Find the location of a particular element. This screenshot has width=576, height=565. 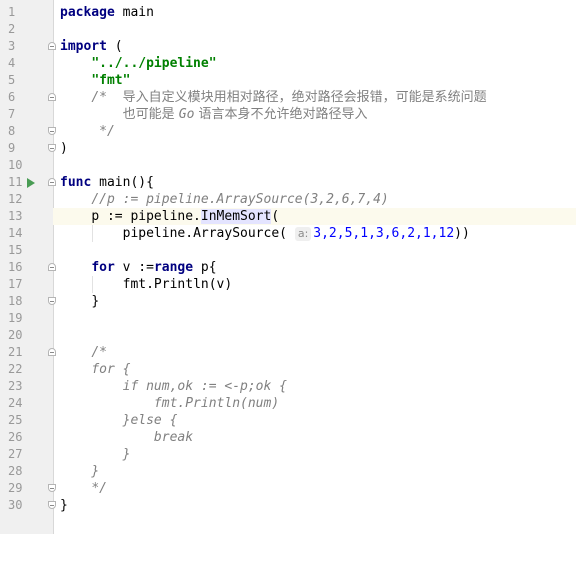

code-line: 6 /* 导入自定义模块用相对路径，绝对路径会报错，可能是系统问题 is located at coordinates (288, 97).